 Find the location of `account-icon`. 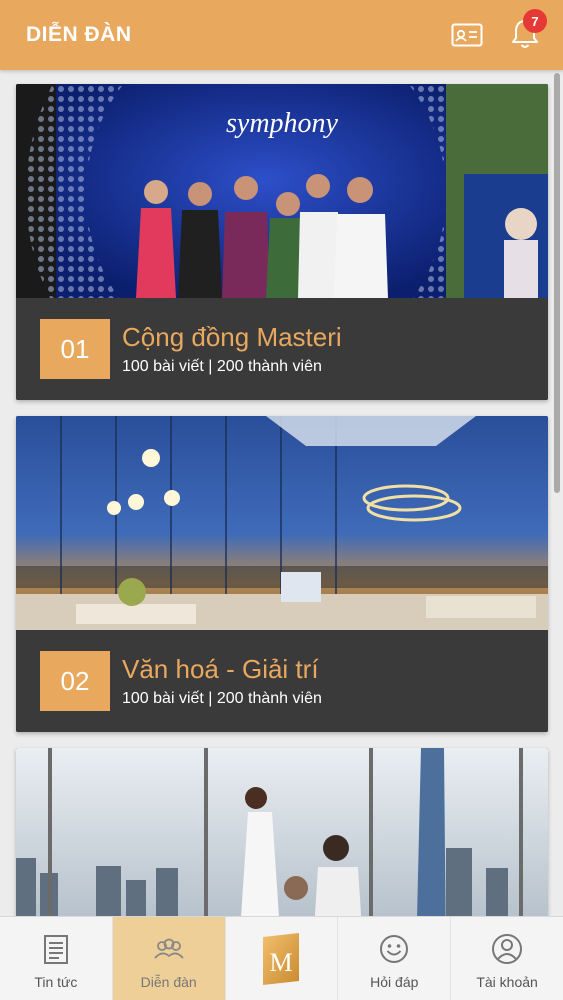

account-icon is located at coordinates (507, 949).